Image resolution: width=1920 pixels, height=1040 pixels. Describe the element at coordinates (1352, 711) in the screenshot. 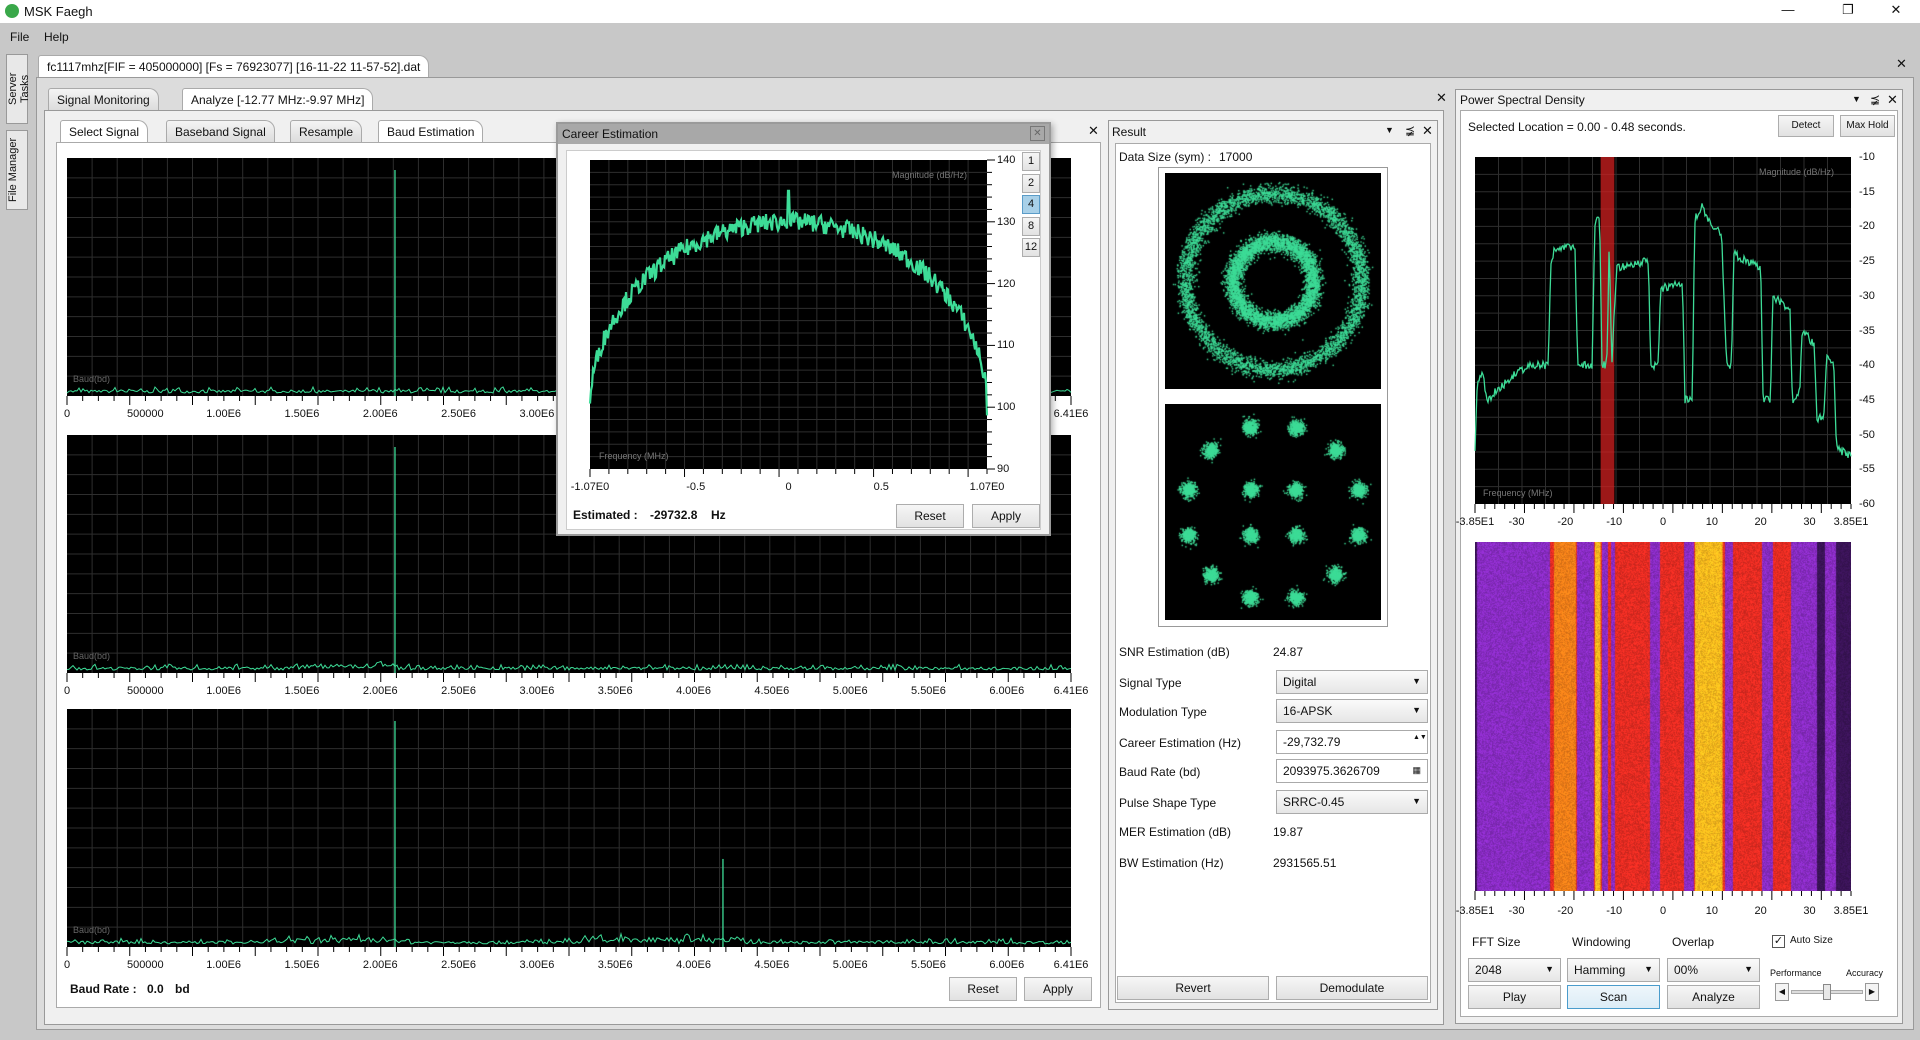

I see `modulation-type-select: 16-APSK ▼` at that location.